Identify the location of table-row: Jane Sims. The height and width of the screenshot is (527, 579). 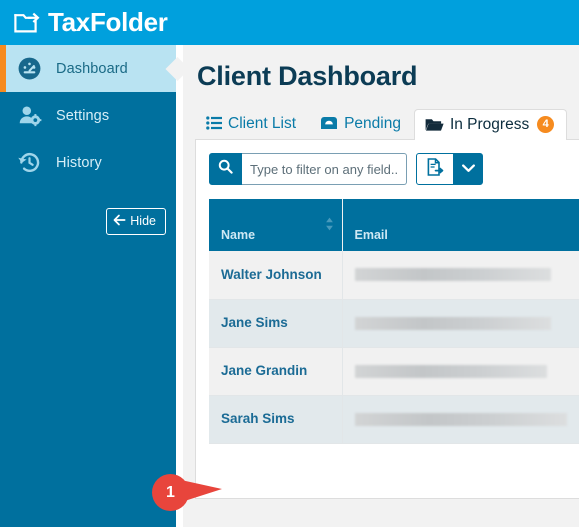
(394, 323).